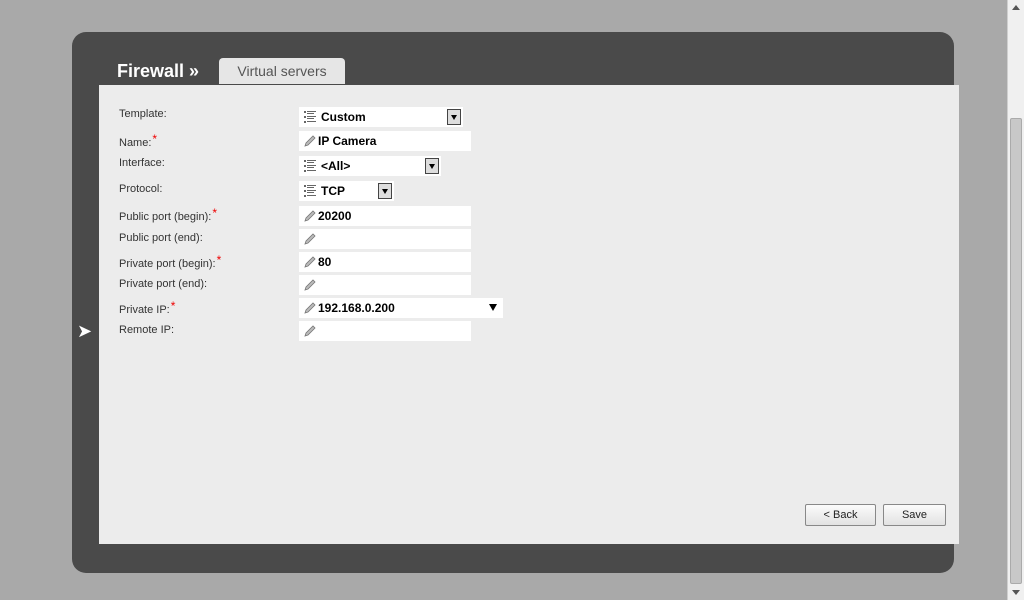  I want to click on interface-label: Interface:, so click(142, 163).